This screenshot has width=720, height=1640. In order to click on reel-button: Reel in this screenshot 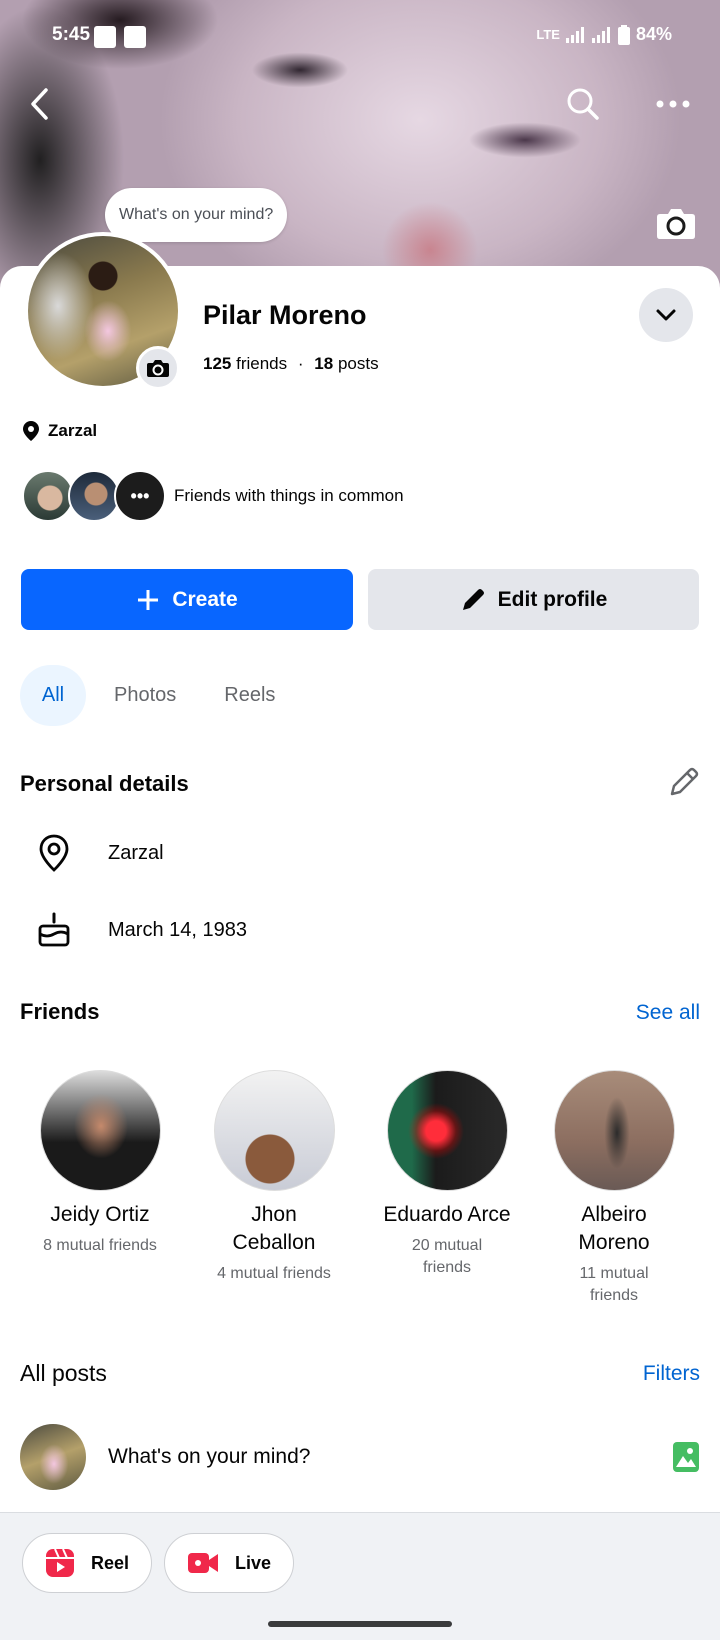, I will do `click(87, 1563)`.